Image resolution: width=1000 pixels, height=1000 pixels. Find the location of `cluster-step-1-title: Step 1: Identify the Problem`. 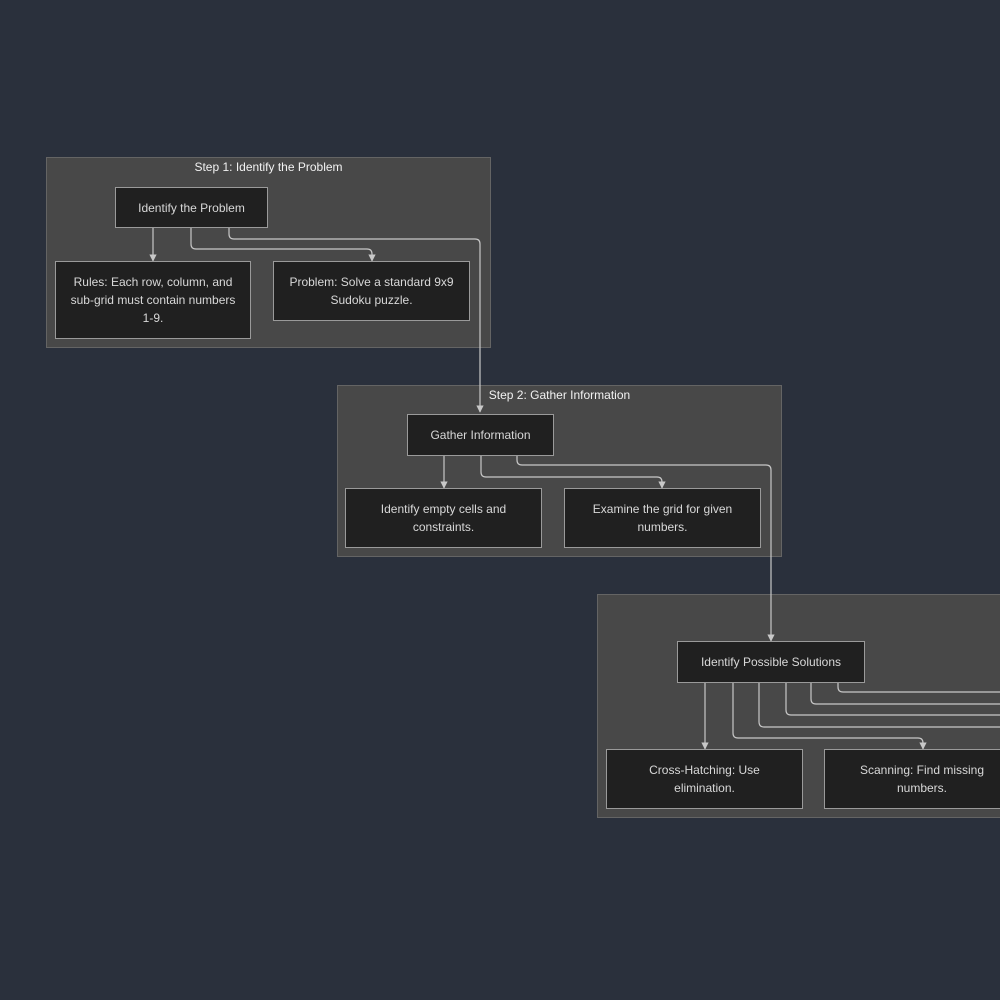

cluster-step-1-title: Step 1: Identify the Problem is located at coordinates (268, 167).